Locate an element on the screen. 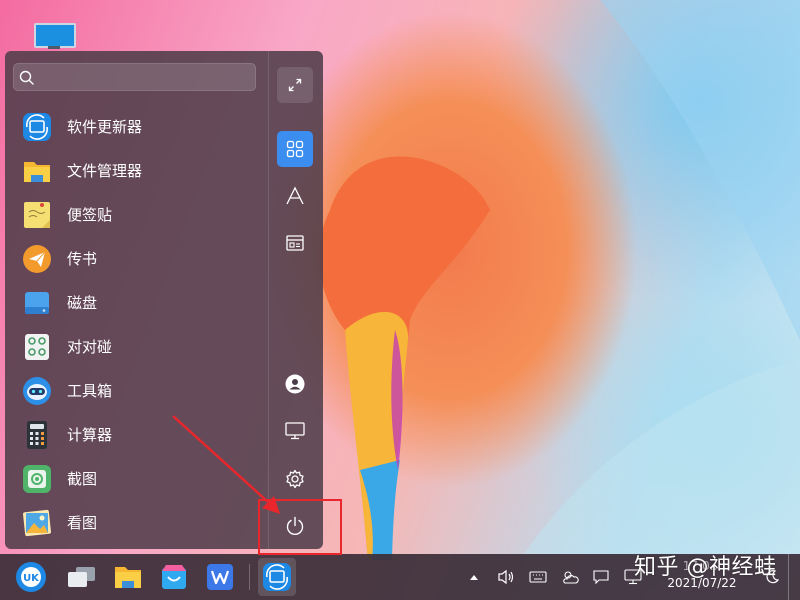 The width and height of the screenshot is (800, 600). ukui-start-icon: UK is located at coordinates (31, 577).